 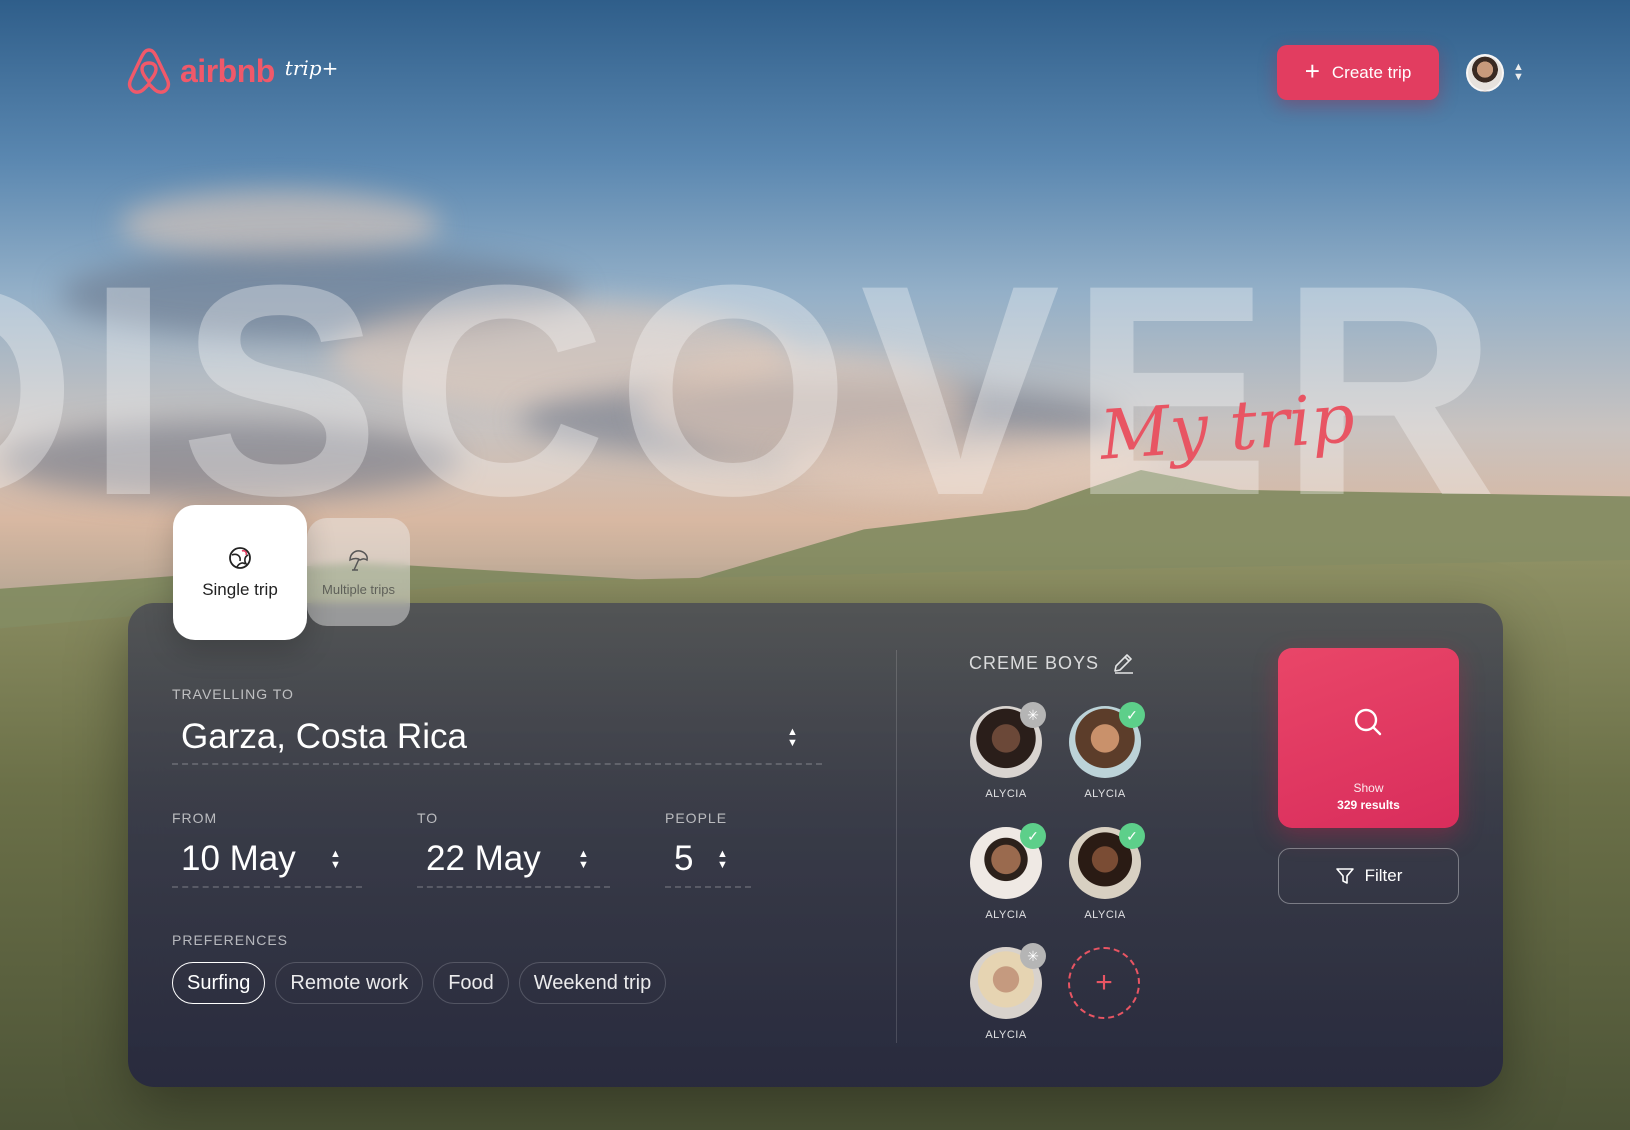 What do you see at coordinates (195, 818) in the screenshot?
I see `from-label: FROM` at bounding box center [195, 818].